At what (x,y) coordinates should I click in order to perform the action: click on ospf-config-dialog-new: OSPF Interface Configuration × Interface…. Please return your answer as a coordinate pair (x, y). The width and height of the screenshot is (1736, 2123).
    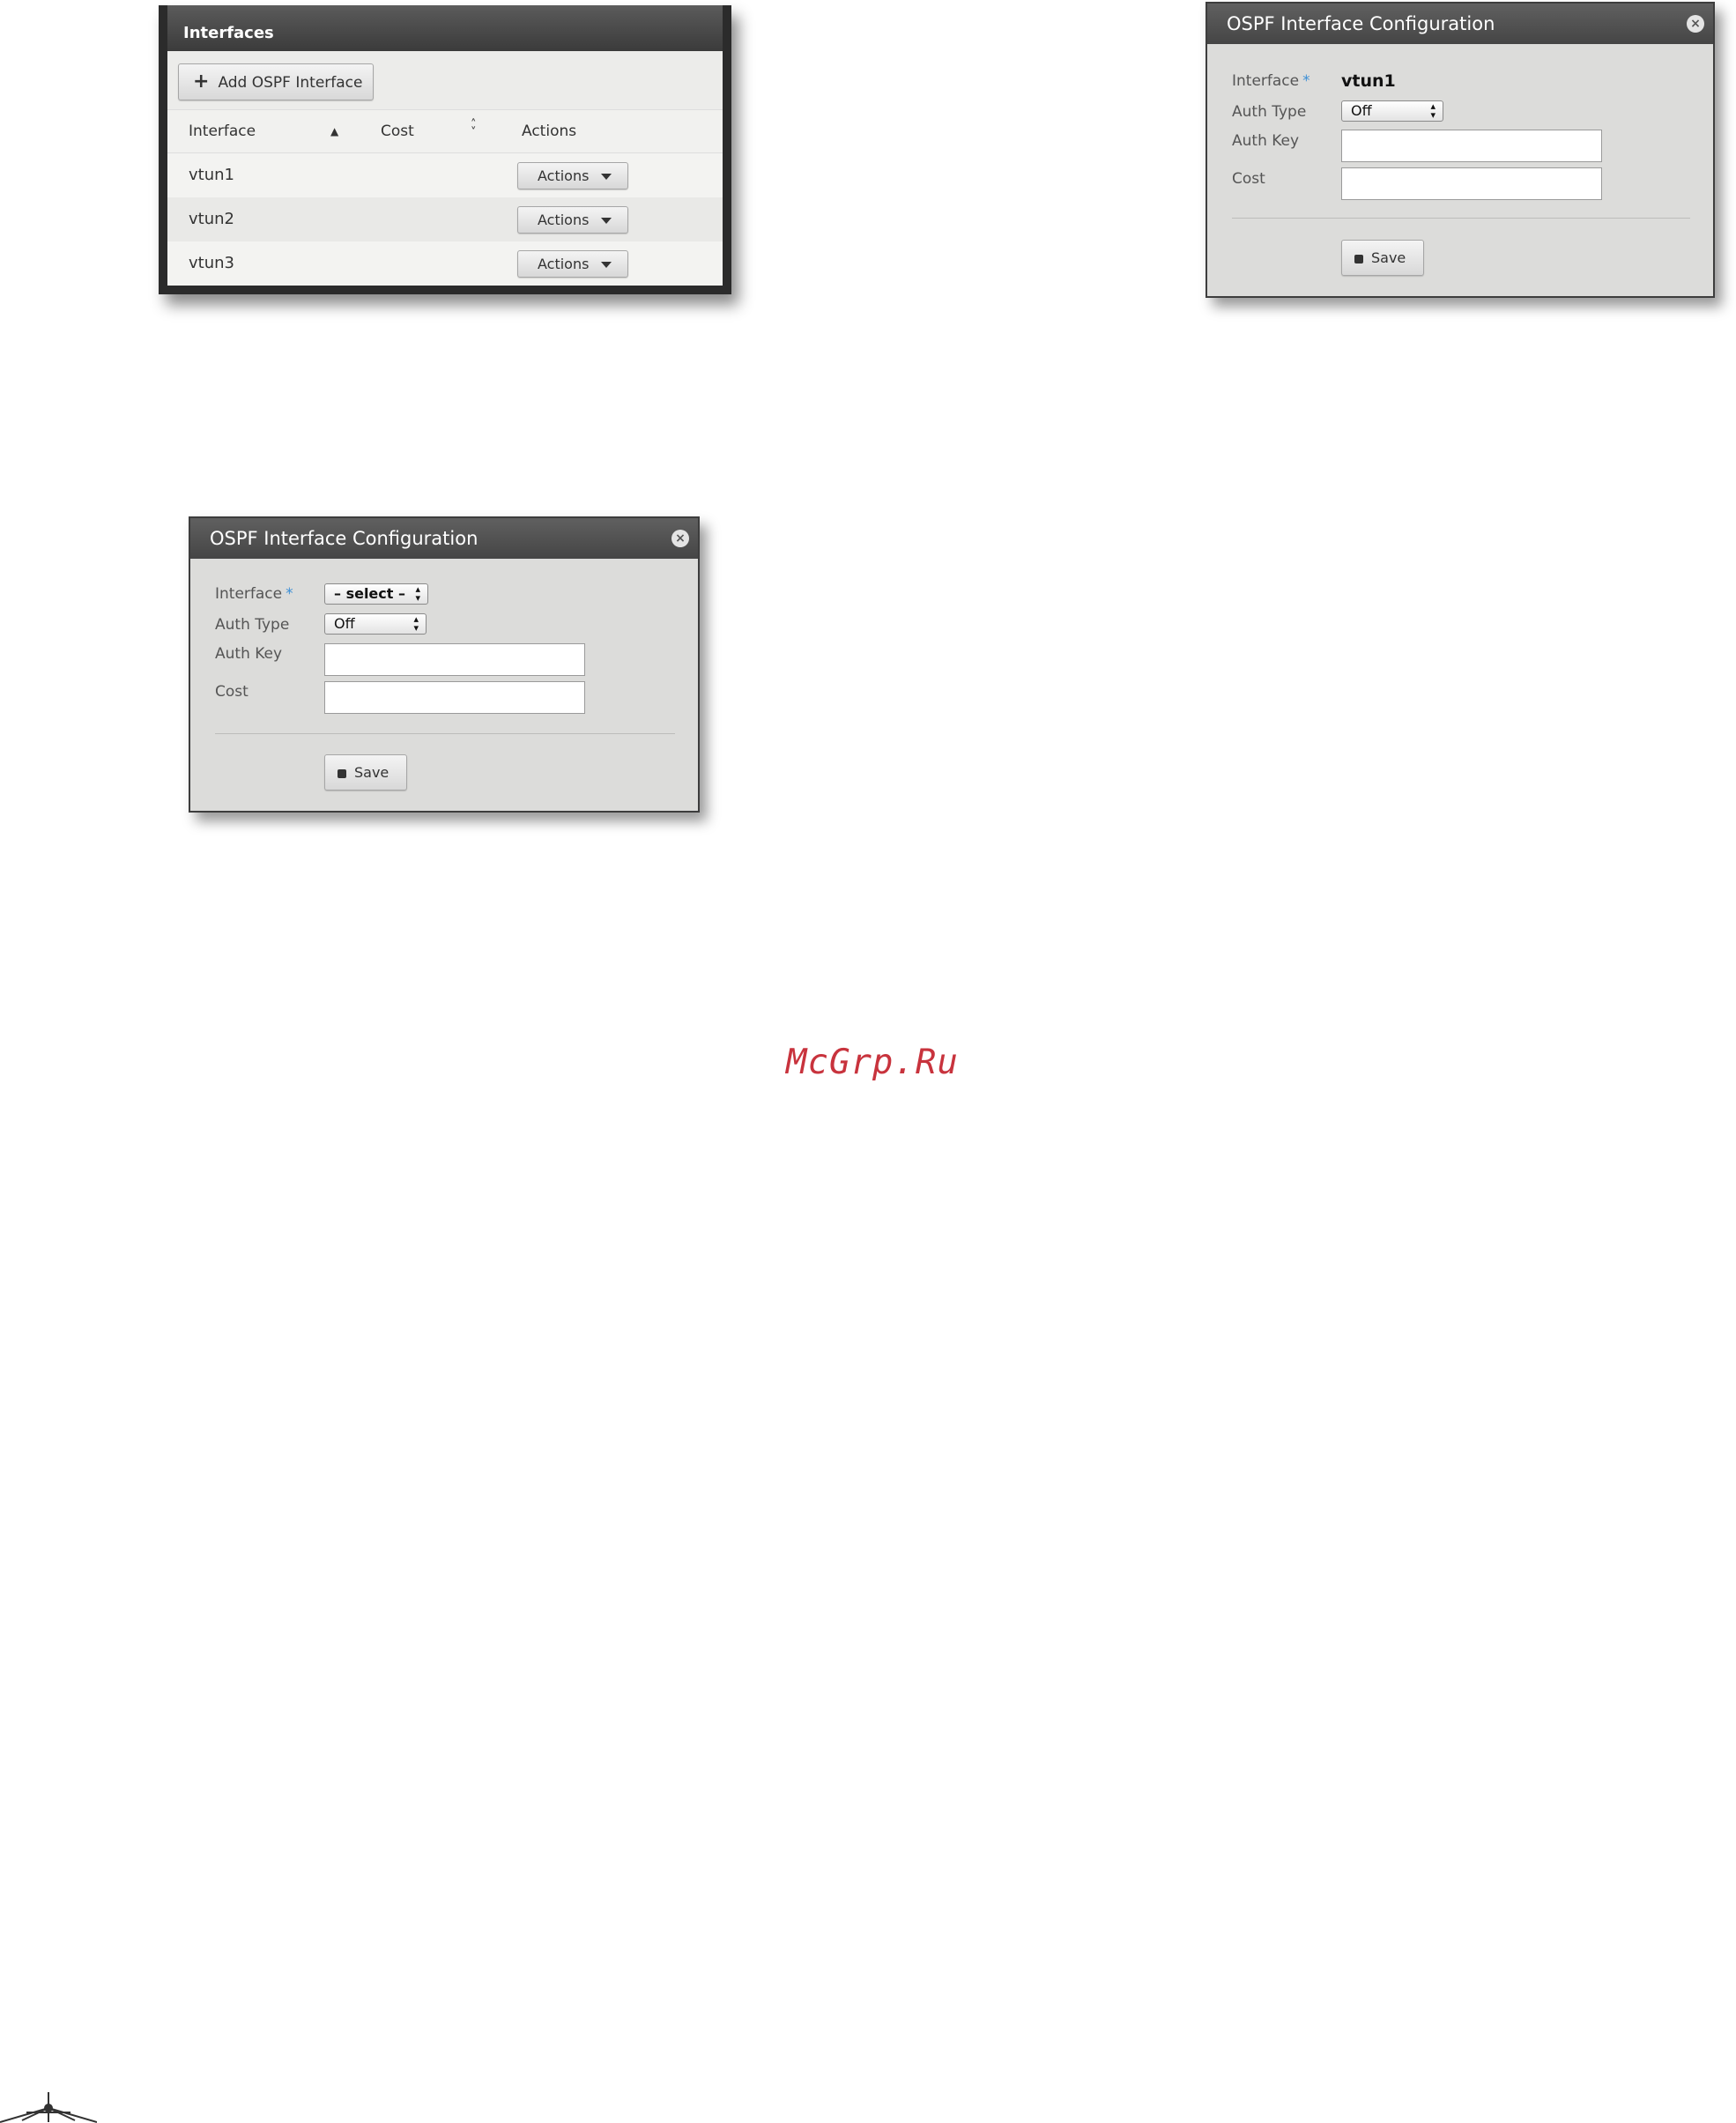
    Looking at the image, I should click on (444, 664).